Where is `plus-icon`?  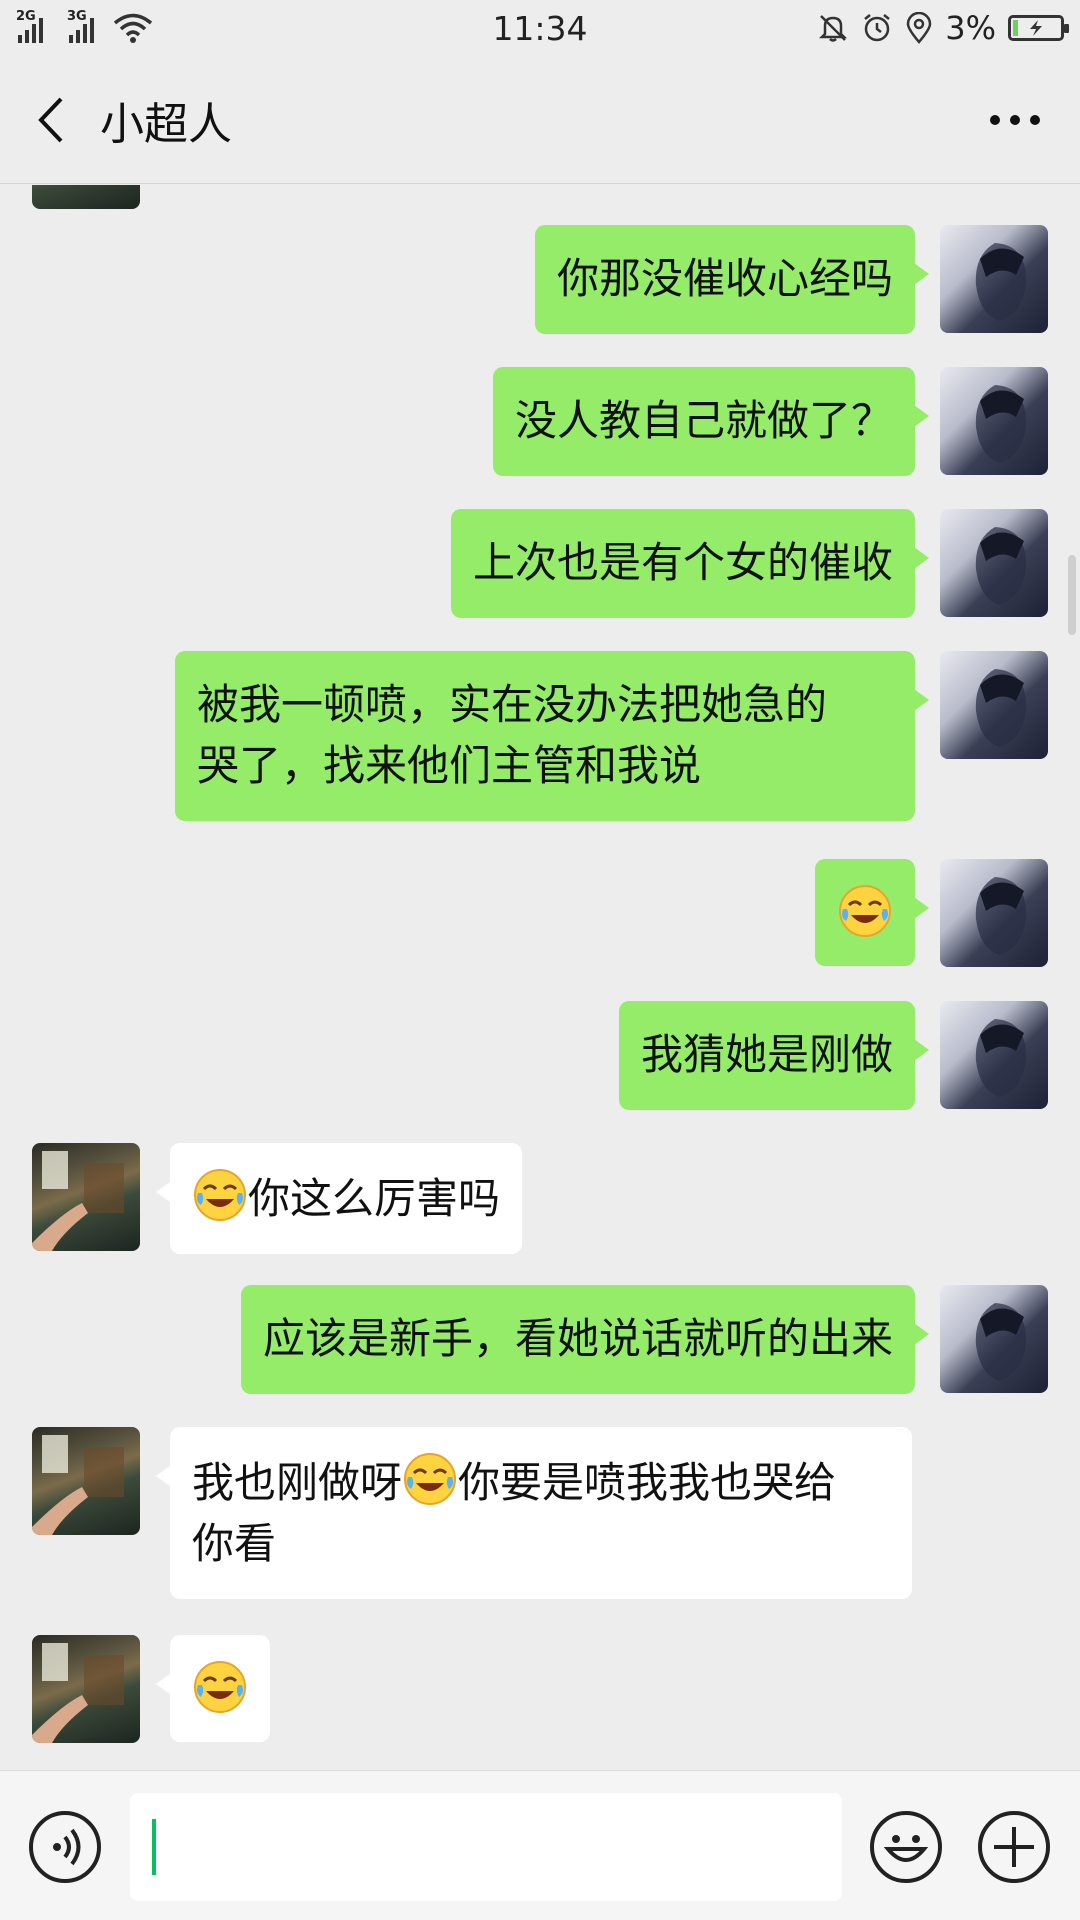 plus-icon is located at coordinates (1014, 1847).